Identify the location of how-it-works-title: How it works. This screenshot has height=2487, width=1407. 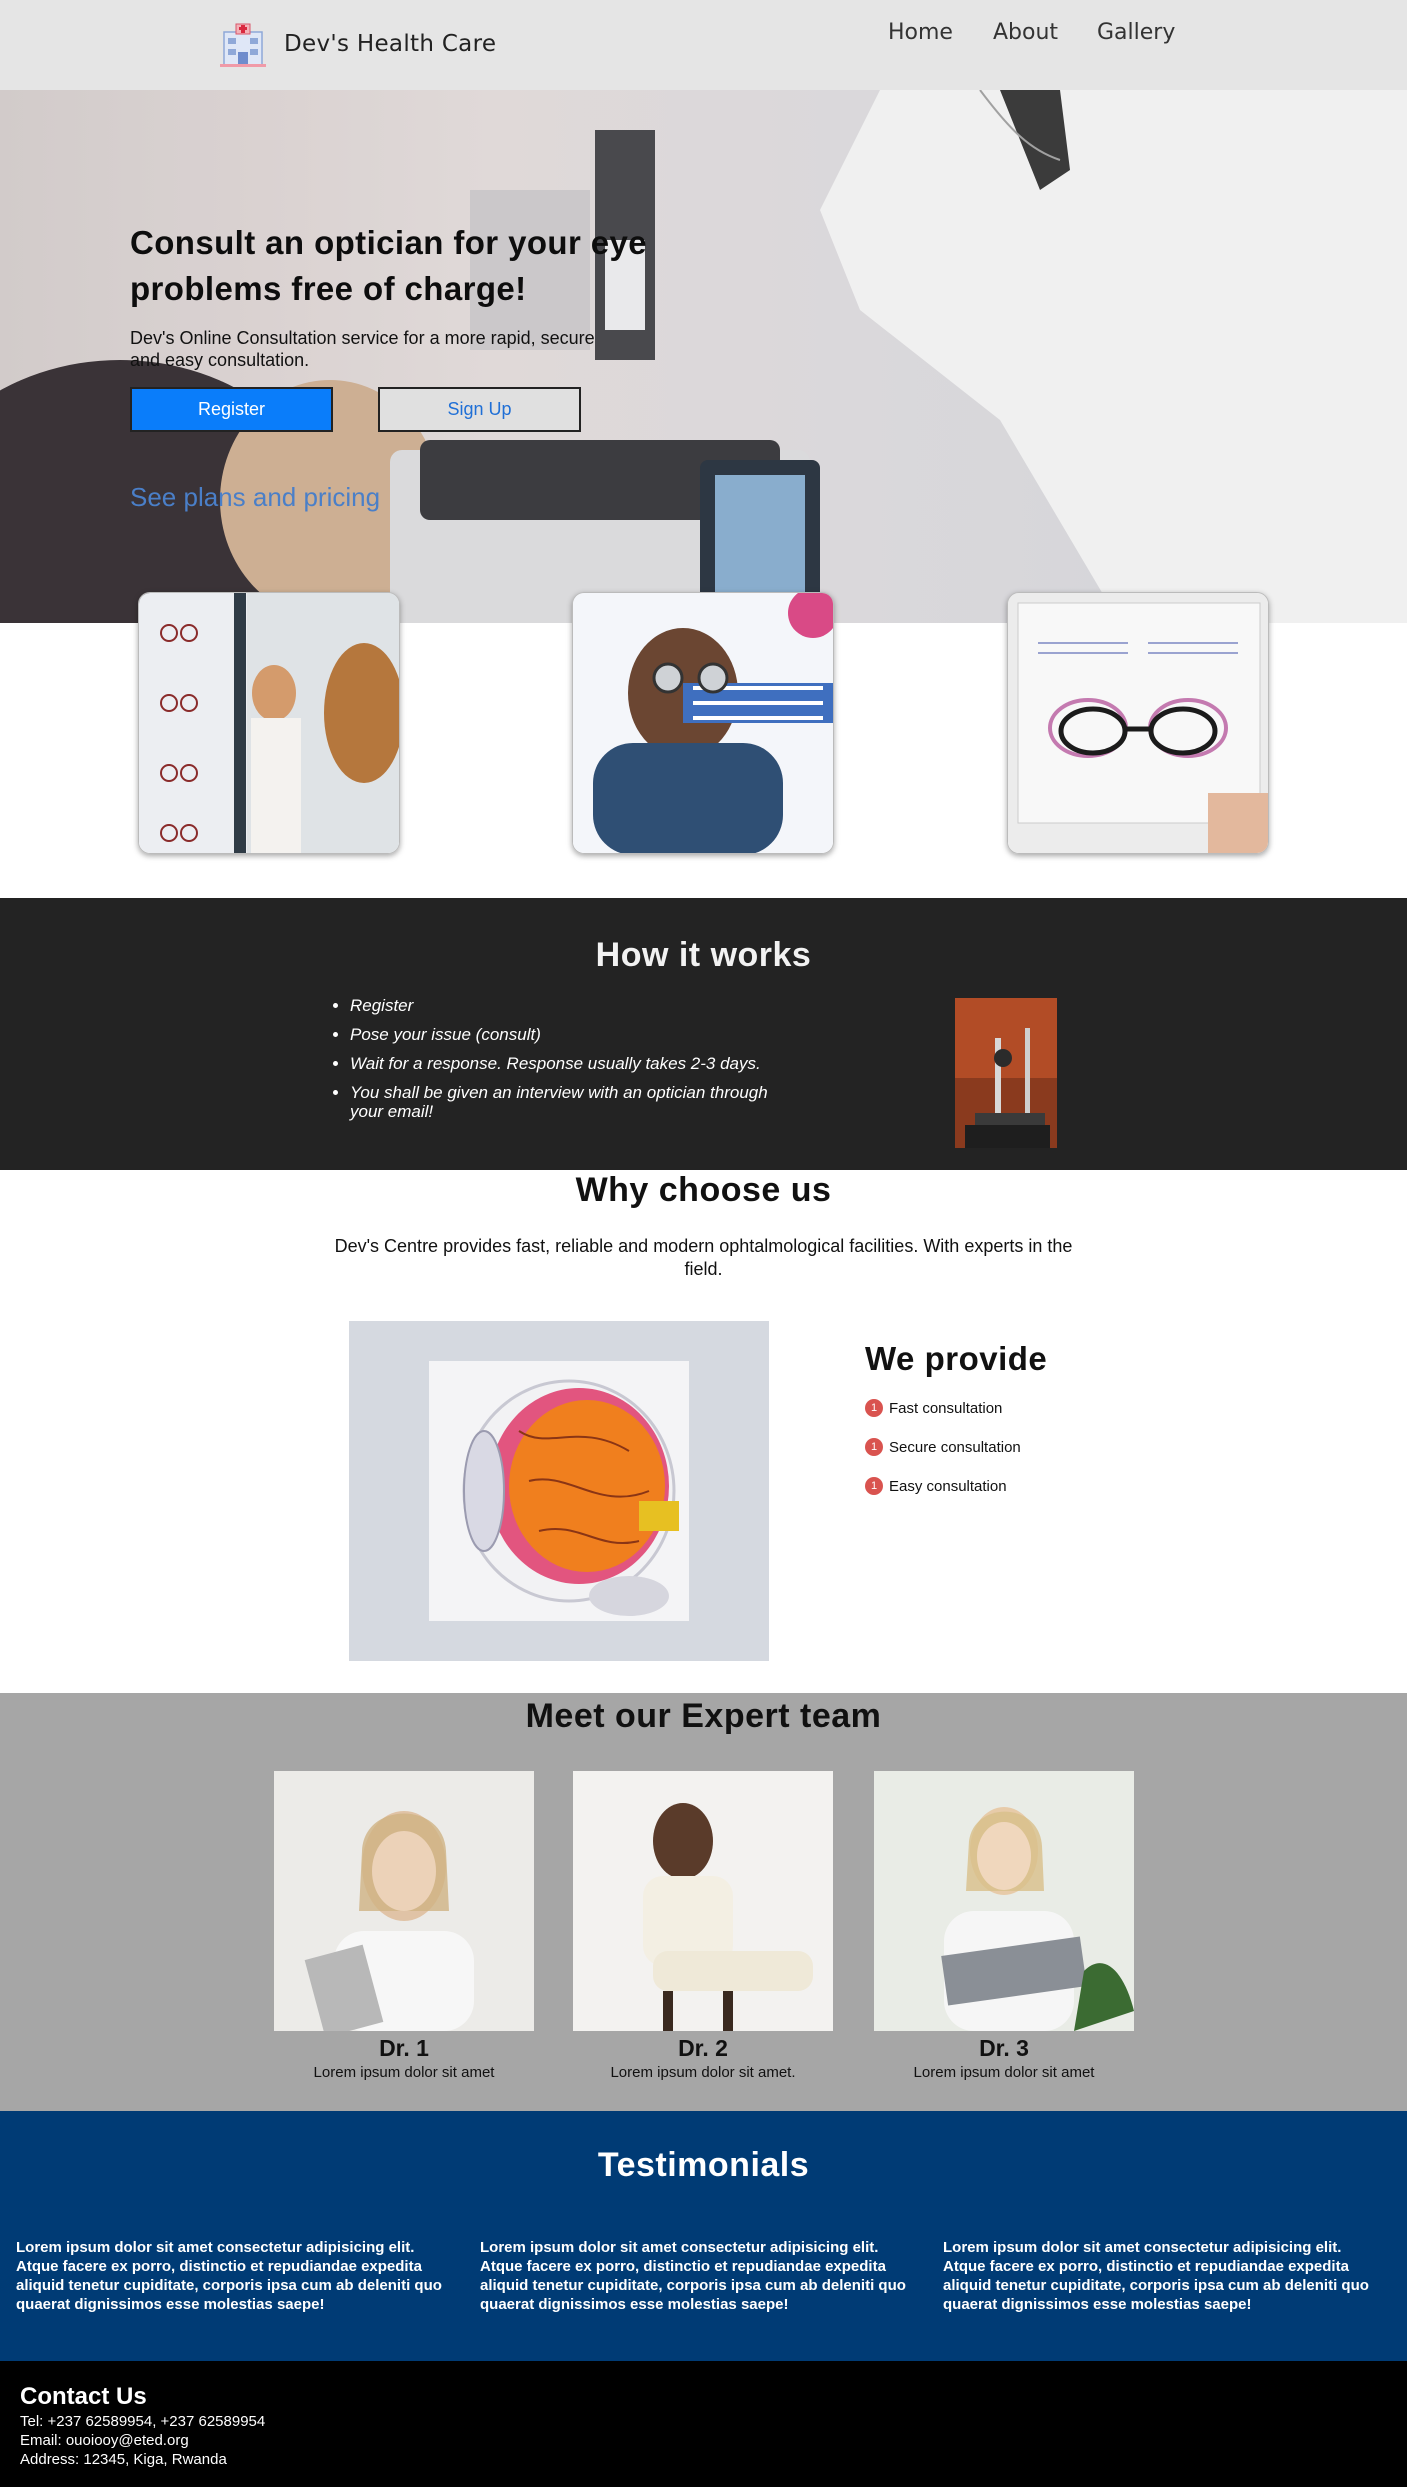
(703, 955).